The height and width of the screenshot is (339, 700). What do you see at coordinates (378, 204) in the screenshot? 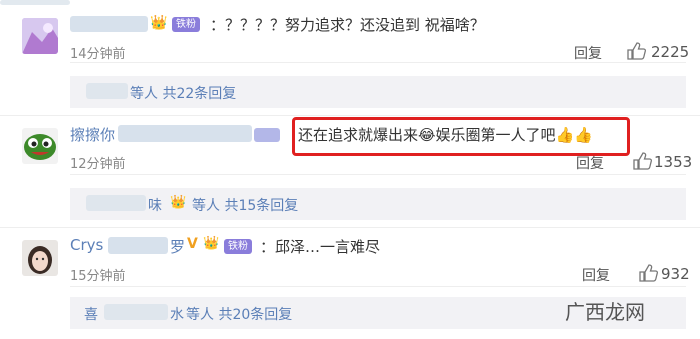
I see `reply-summary-bar` at bounding box center [378, 204].